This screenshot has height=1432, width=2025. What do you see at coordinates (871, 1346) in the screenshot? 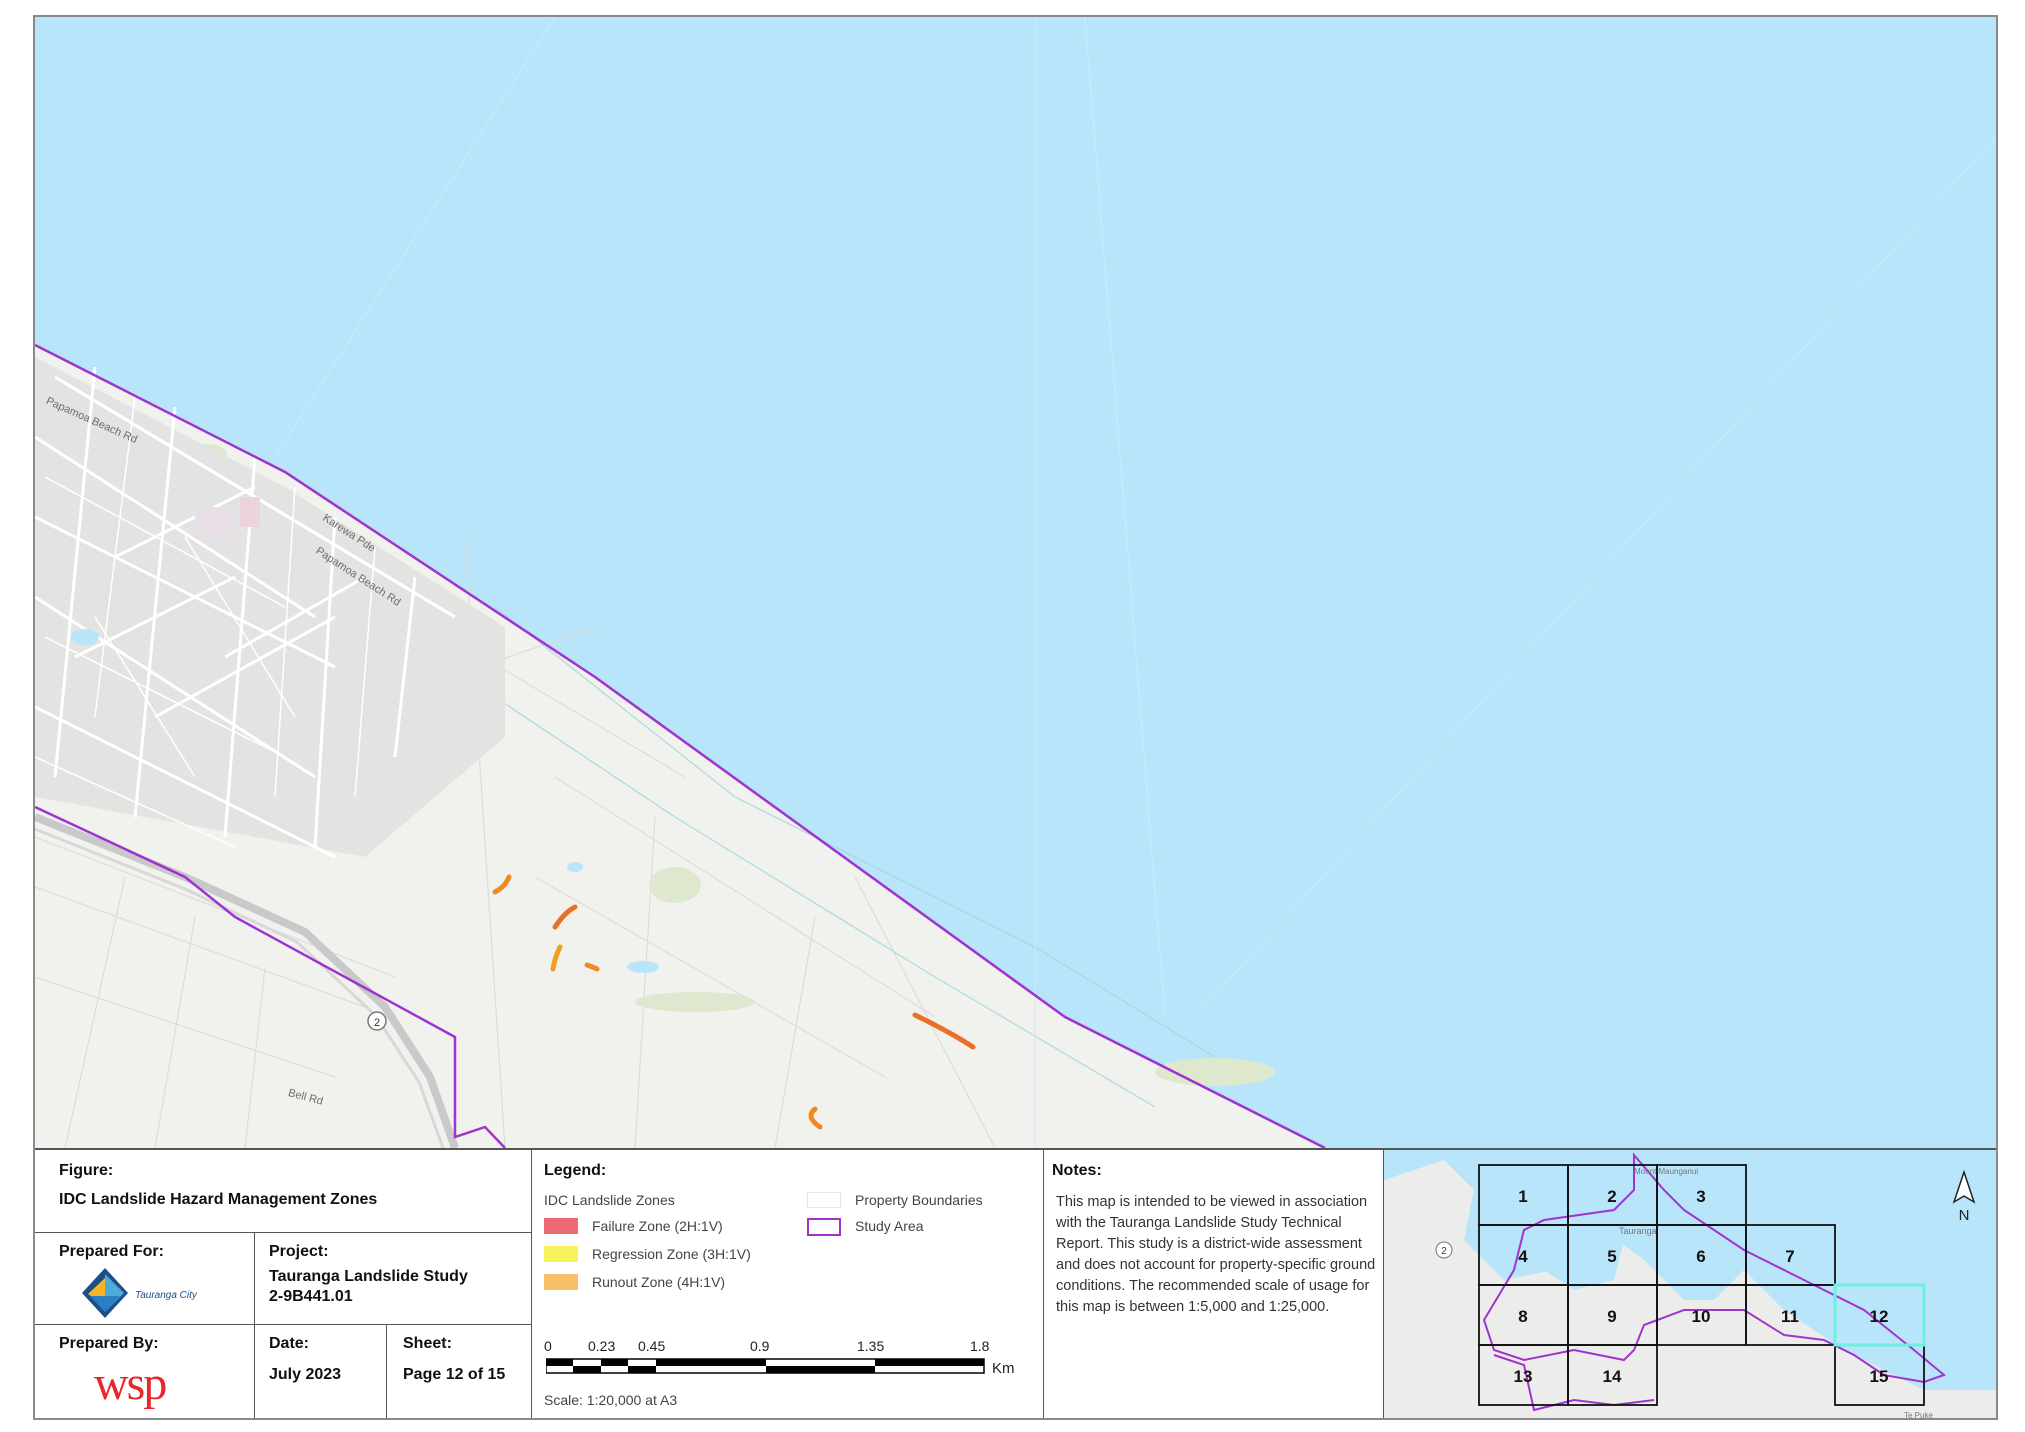
I see `scale-tick-label: 1.35` at bounding box center [871, 1346].